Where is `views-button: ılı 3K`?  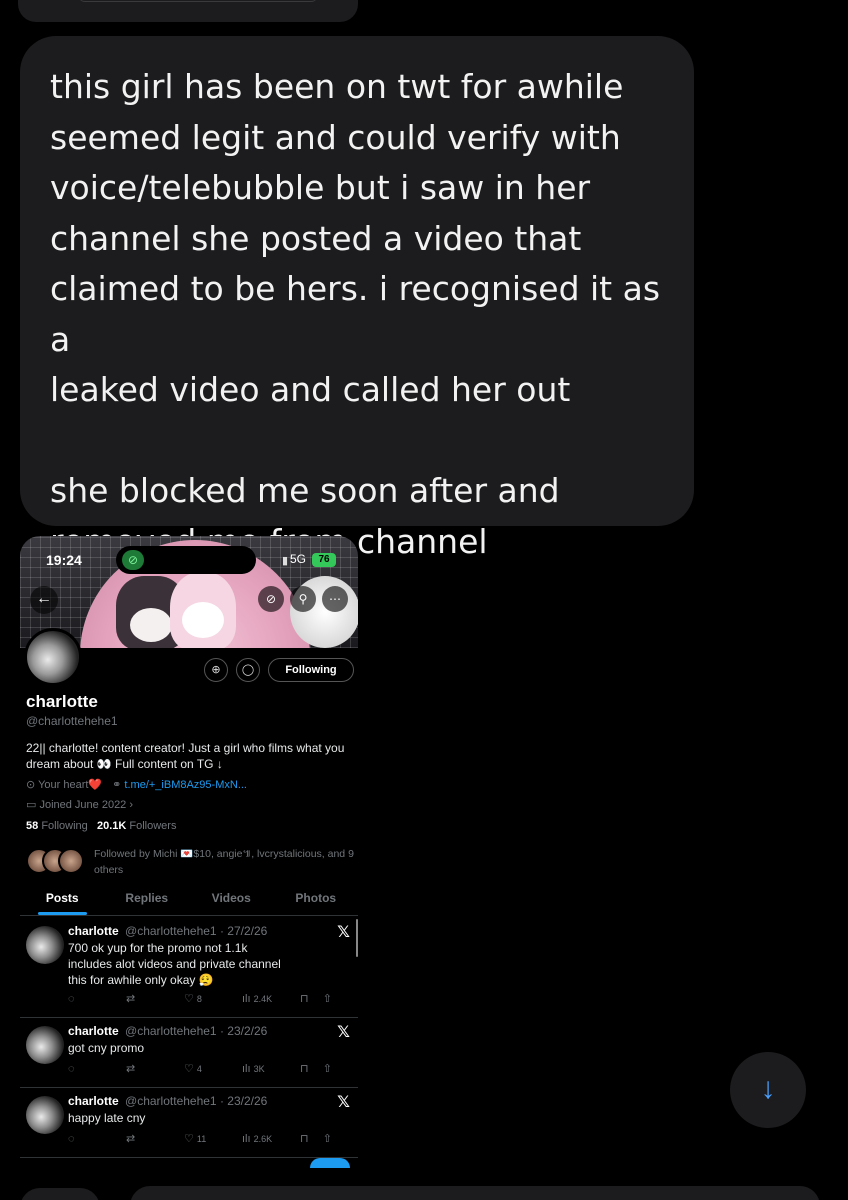 views-button: ılı 3K is located at coordinates (271, 1068).